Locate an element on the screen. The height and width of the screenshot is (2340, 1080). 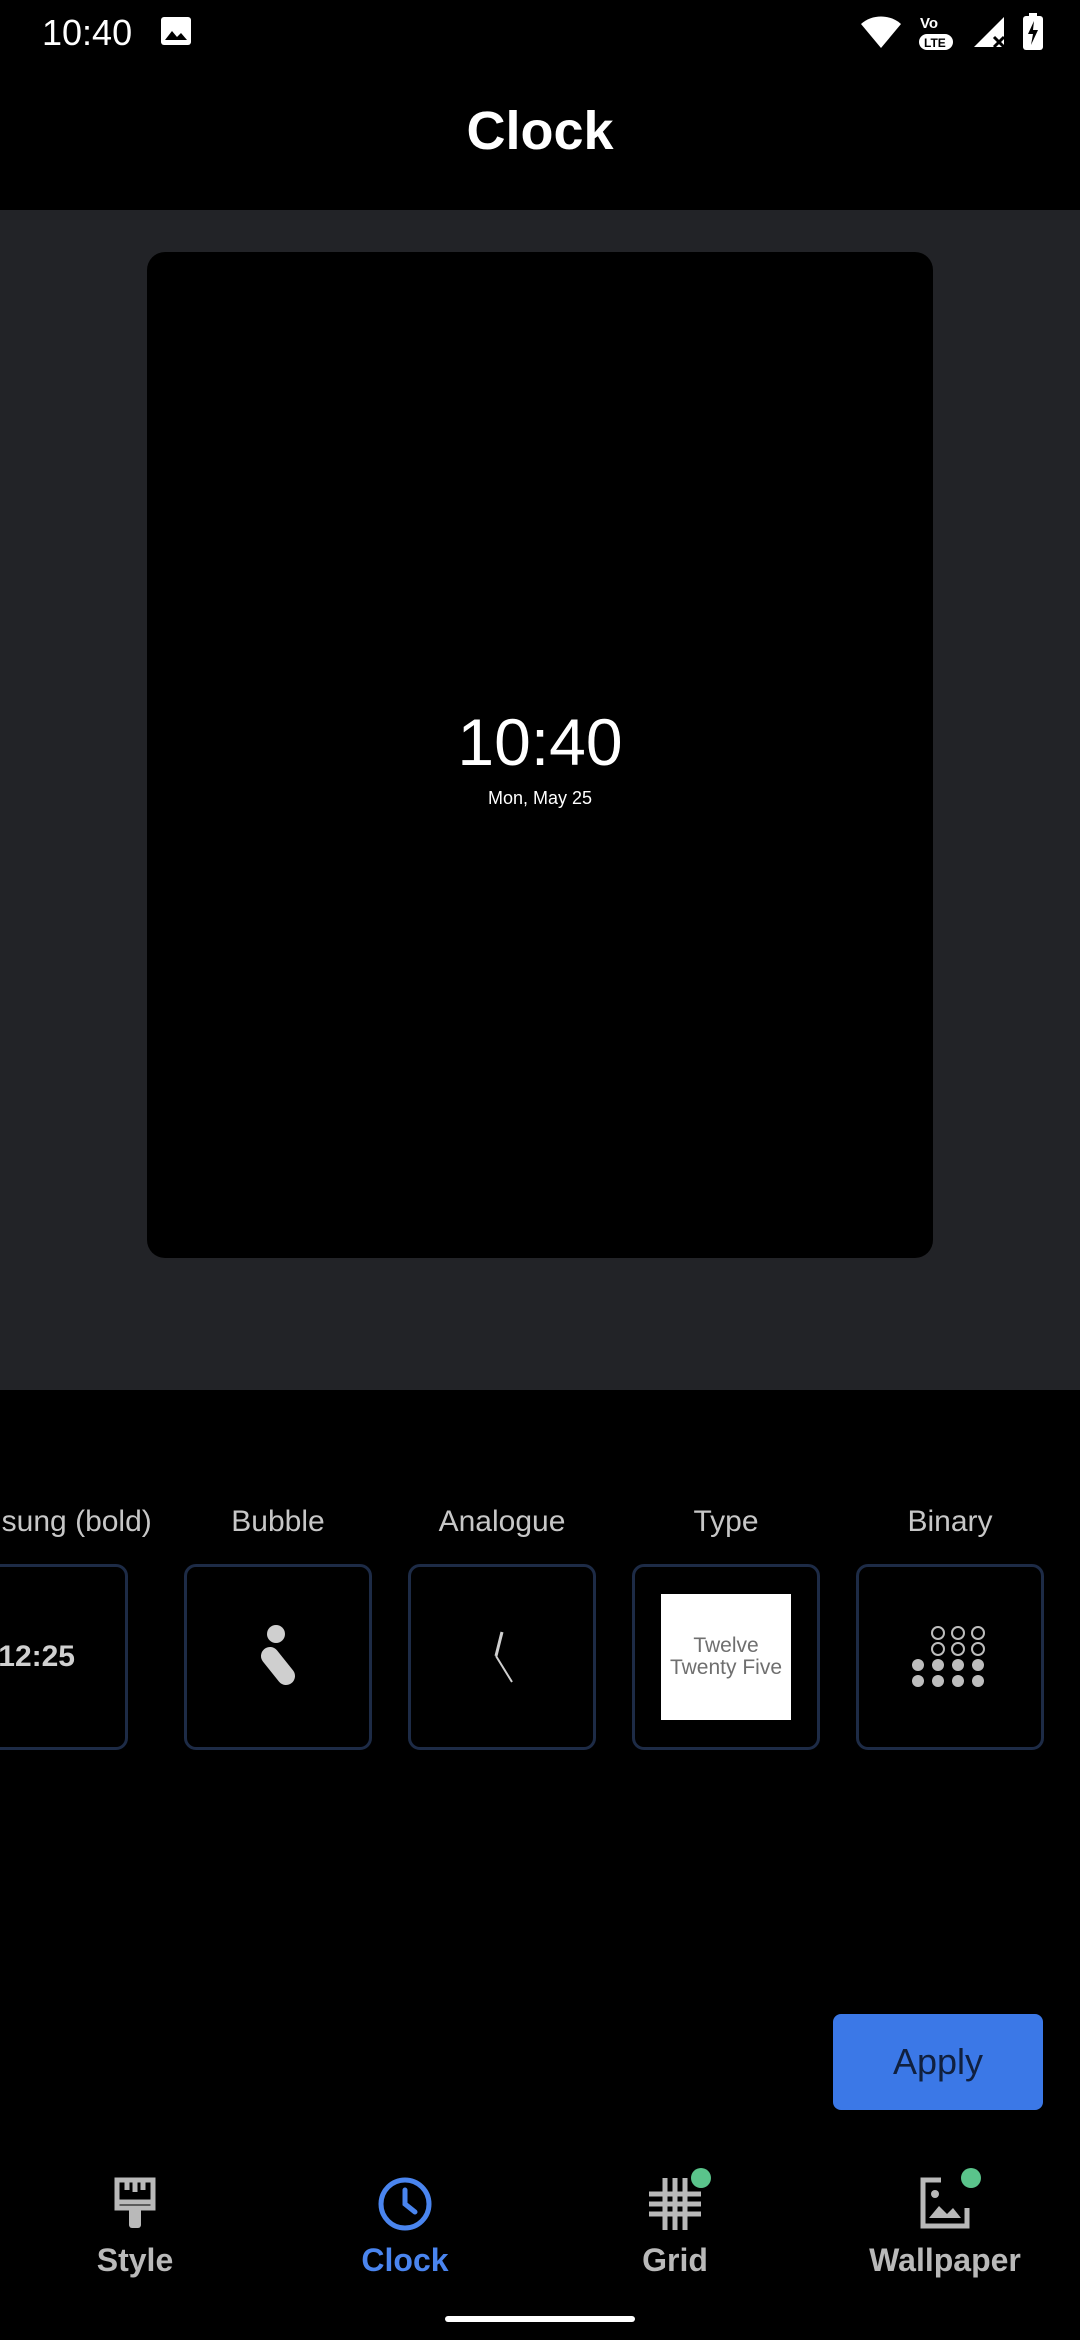
grid-icon is located at coordinates (678, 2201).